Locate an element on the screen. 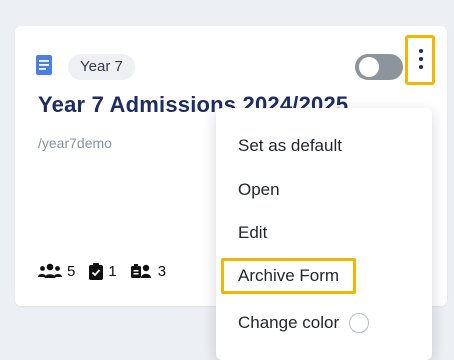 The image size is (454, 360). stat-reviewers: 3 is located at coordinates (148, 271).